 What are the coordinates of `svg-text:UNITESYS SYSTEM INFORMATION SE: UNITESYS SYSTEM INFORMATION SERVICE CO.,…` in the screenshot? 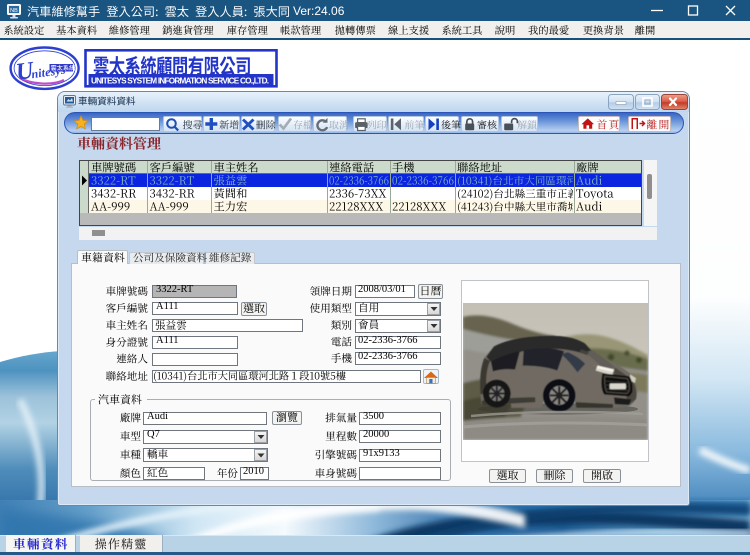 It's located at (180, 81).